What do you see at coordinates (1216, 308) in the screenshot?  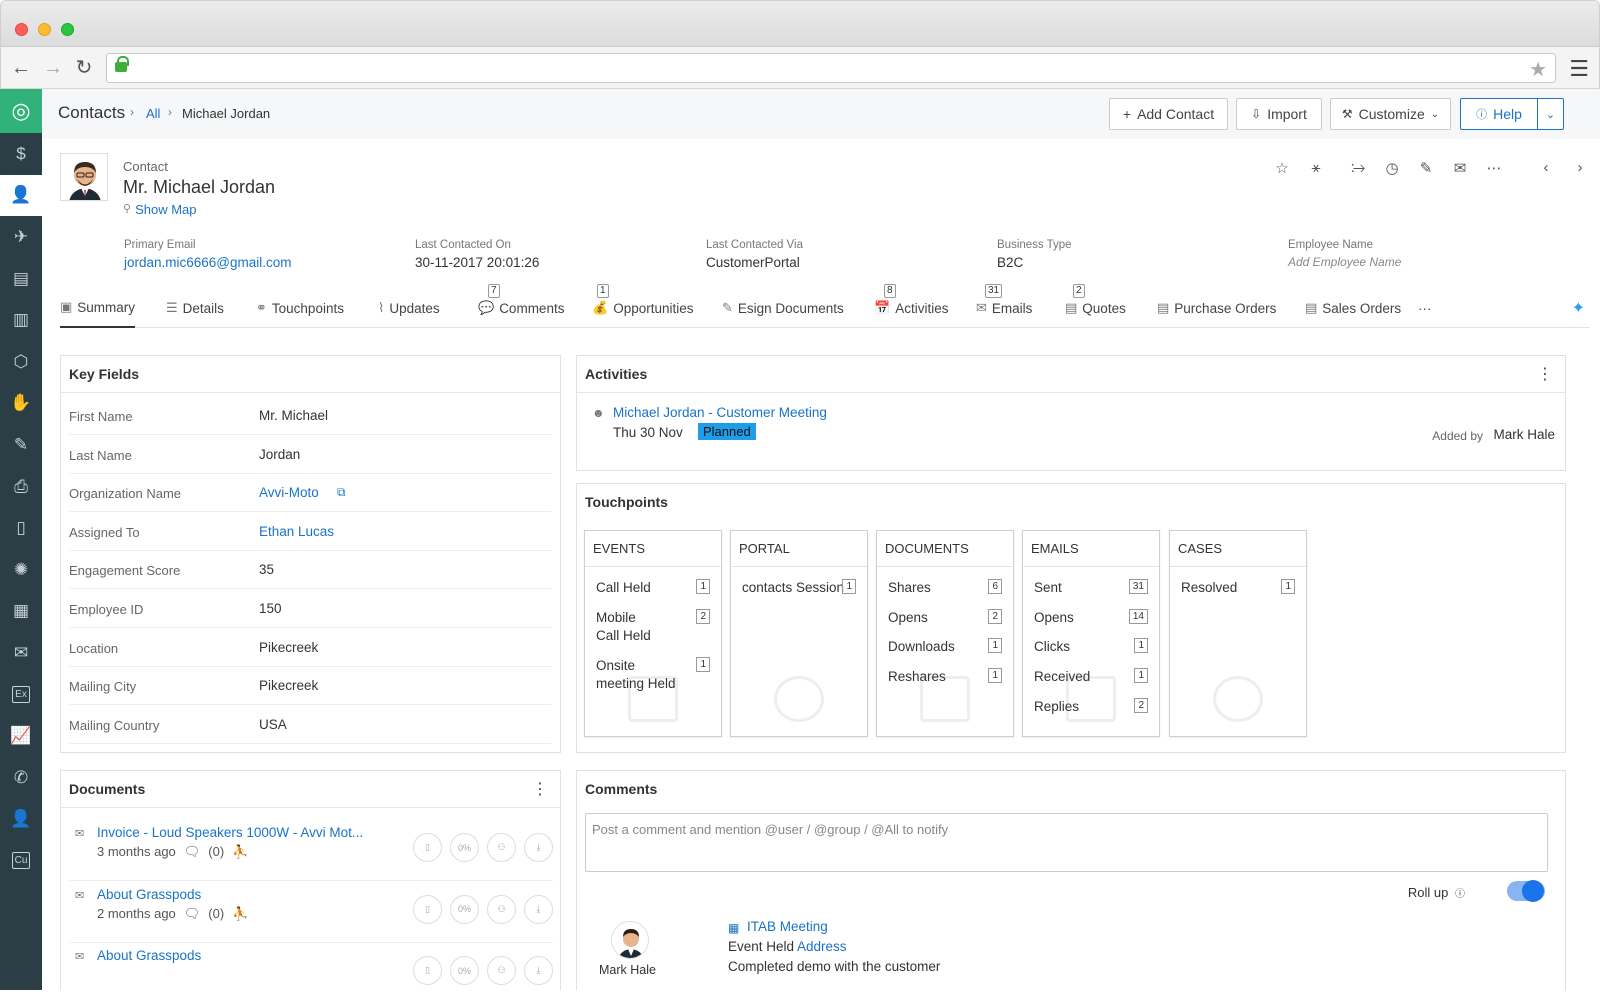 I see `tab-purchase-orders: ▤ Purchase Orders` at bounding box center [1216, 308].